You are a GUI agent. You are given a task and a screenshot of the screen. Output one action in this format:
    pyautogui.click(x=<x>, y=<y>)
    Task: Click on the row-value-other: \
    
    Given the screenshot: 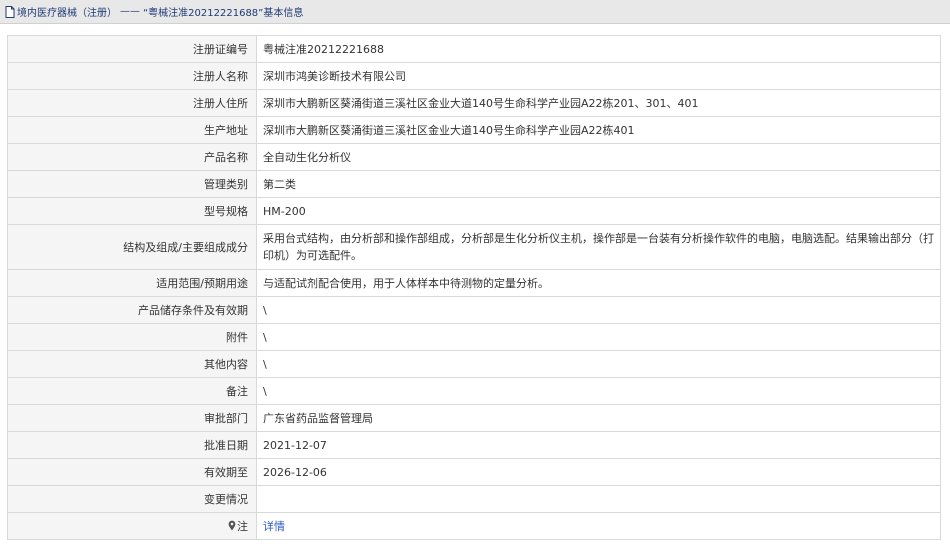 What is the action you would take?
    pyautogui.click(x=598, y=364)
    